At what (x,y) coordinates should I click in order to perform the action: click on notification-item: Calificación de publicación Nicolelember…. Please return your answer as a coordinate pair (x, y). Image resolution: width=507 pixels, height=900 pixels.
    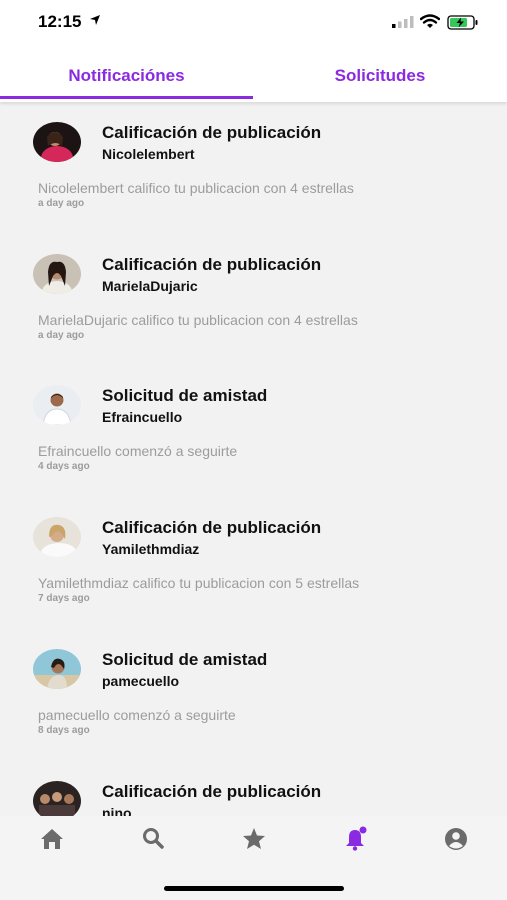
    Looking at the image, I should click on (253, 167).